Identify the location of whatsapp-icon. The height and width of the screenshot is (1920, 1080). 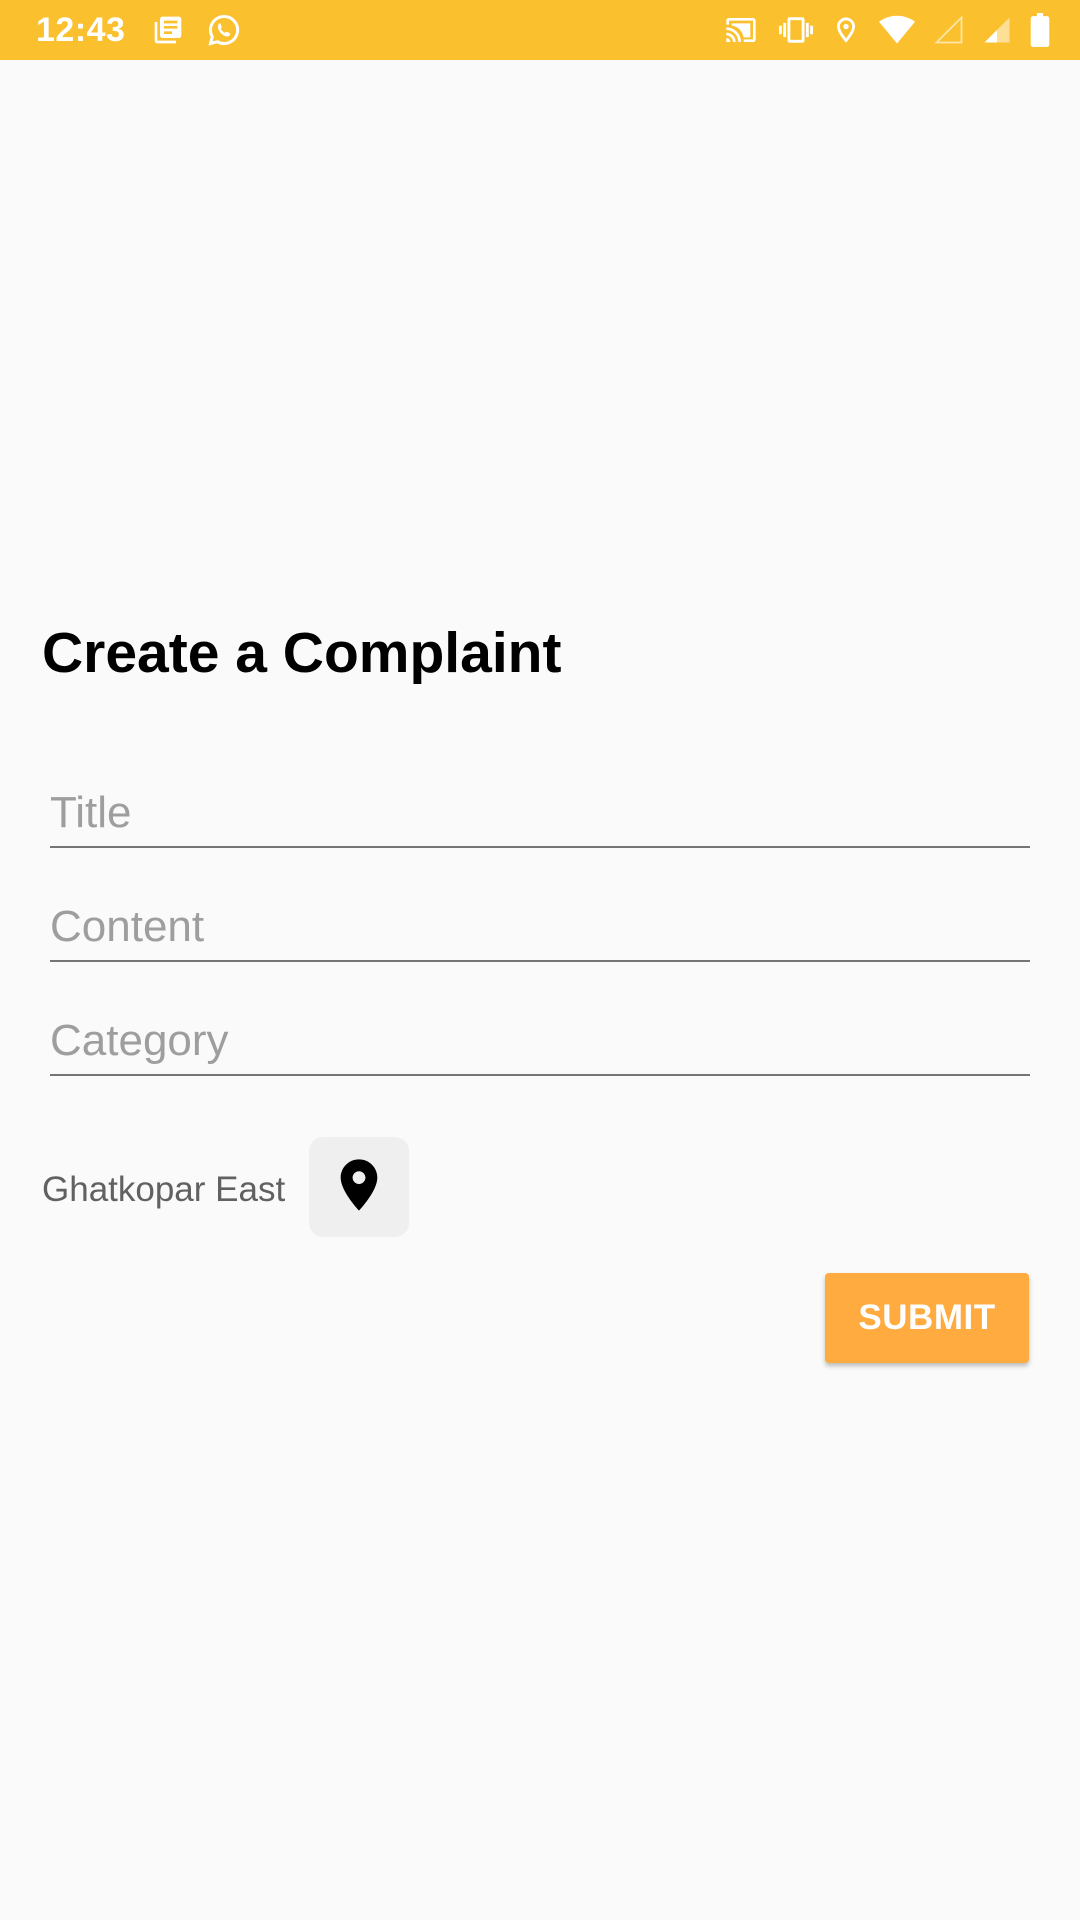
(224, 30).